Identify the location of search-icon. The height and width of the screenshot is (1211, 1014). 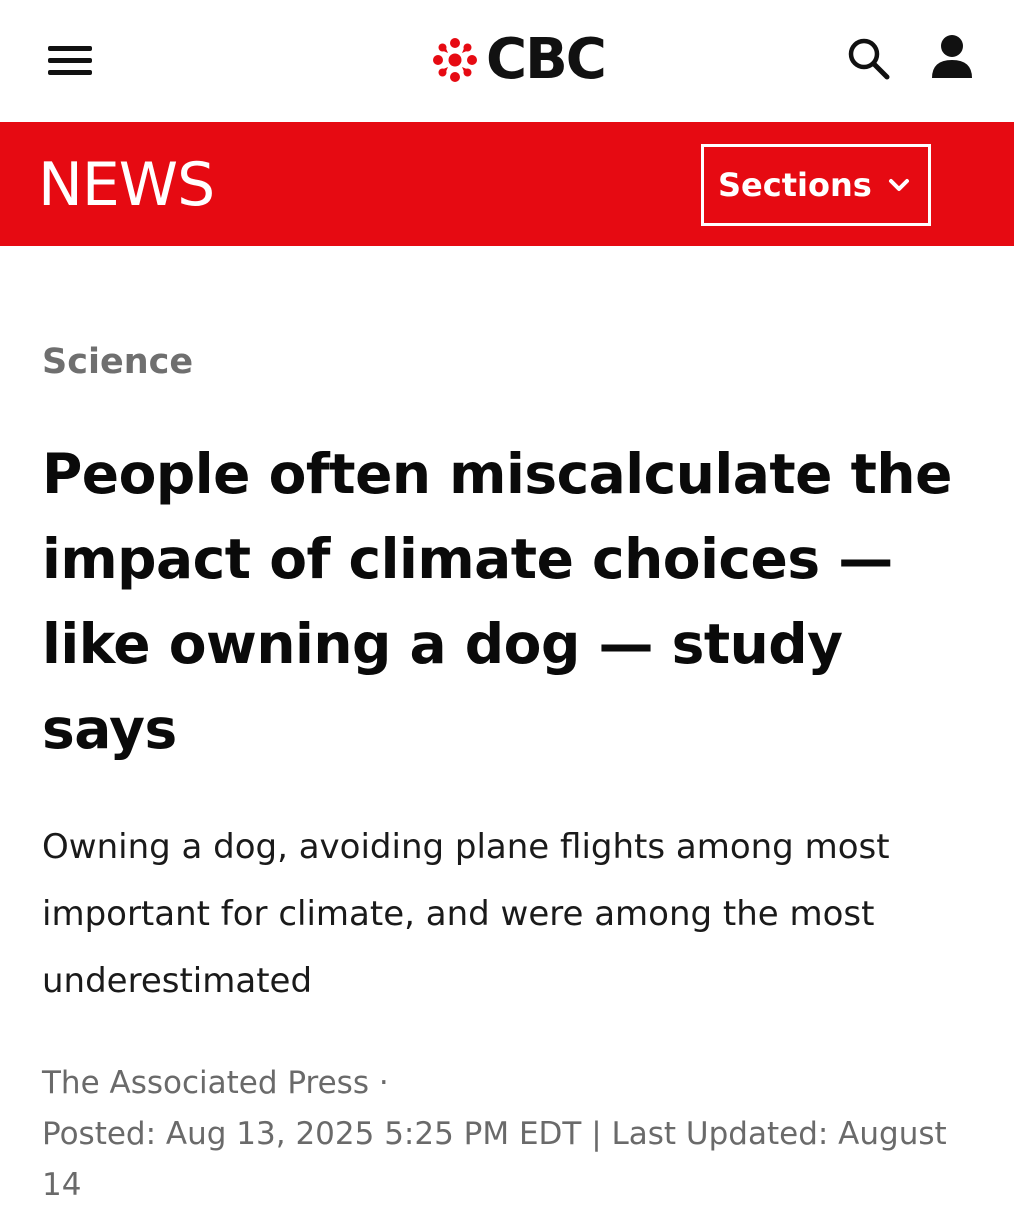
(869, 59).